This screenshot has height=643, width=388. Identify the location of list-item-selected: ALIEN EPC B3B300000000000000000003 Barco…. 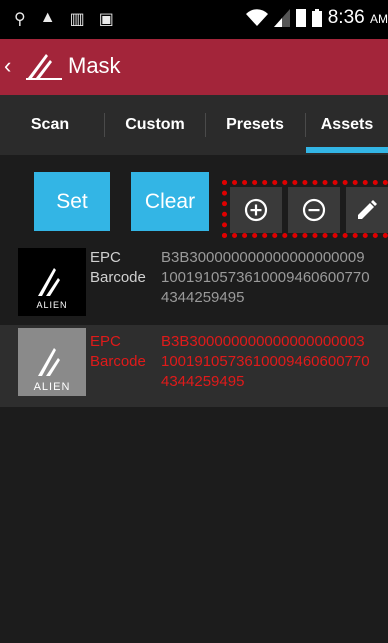
(194, 366).